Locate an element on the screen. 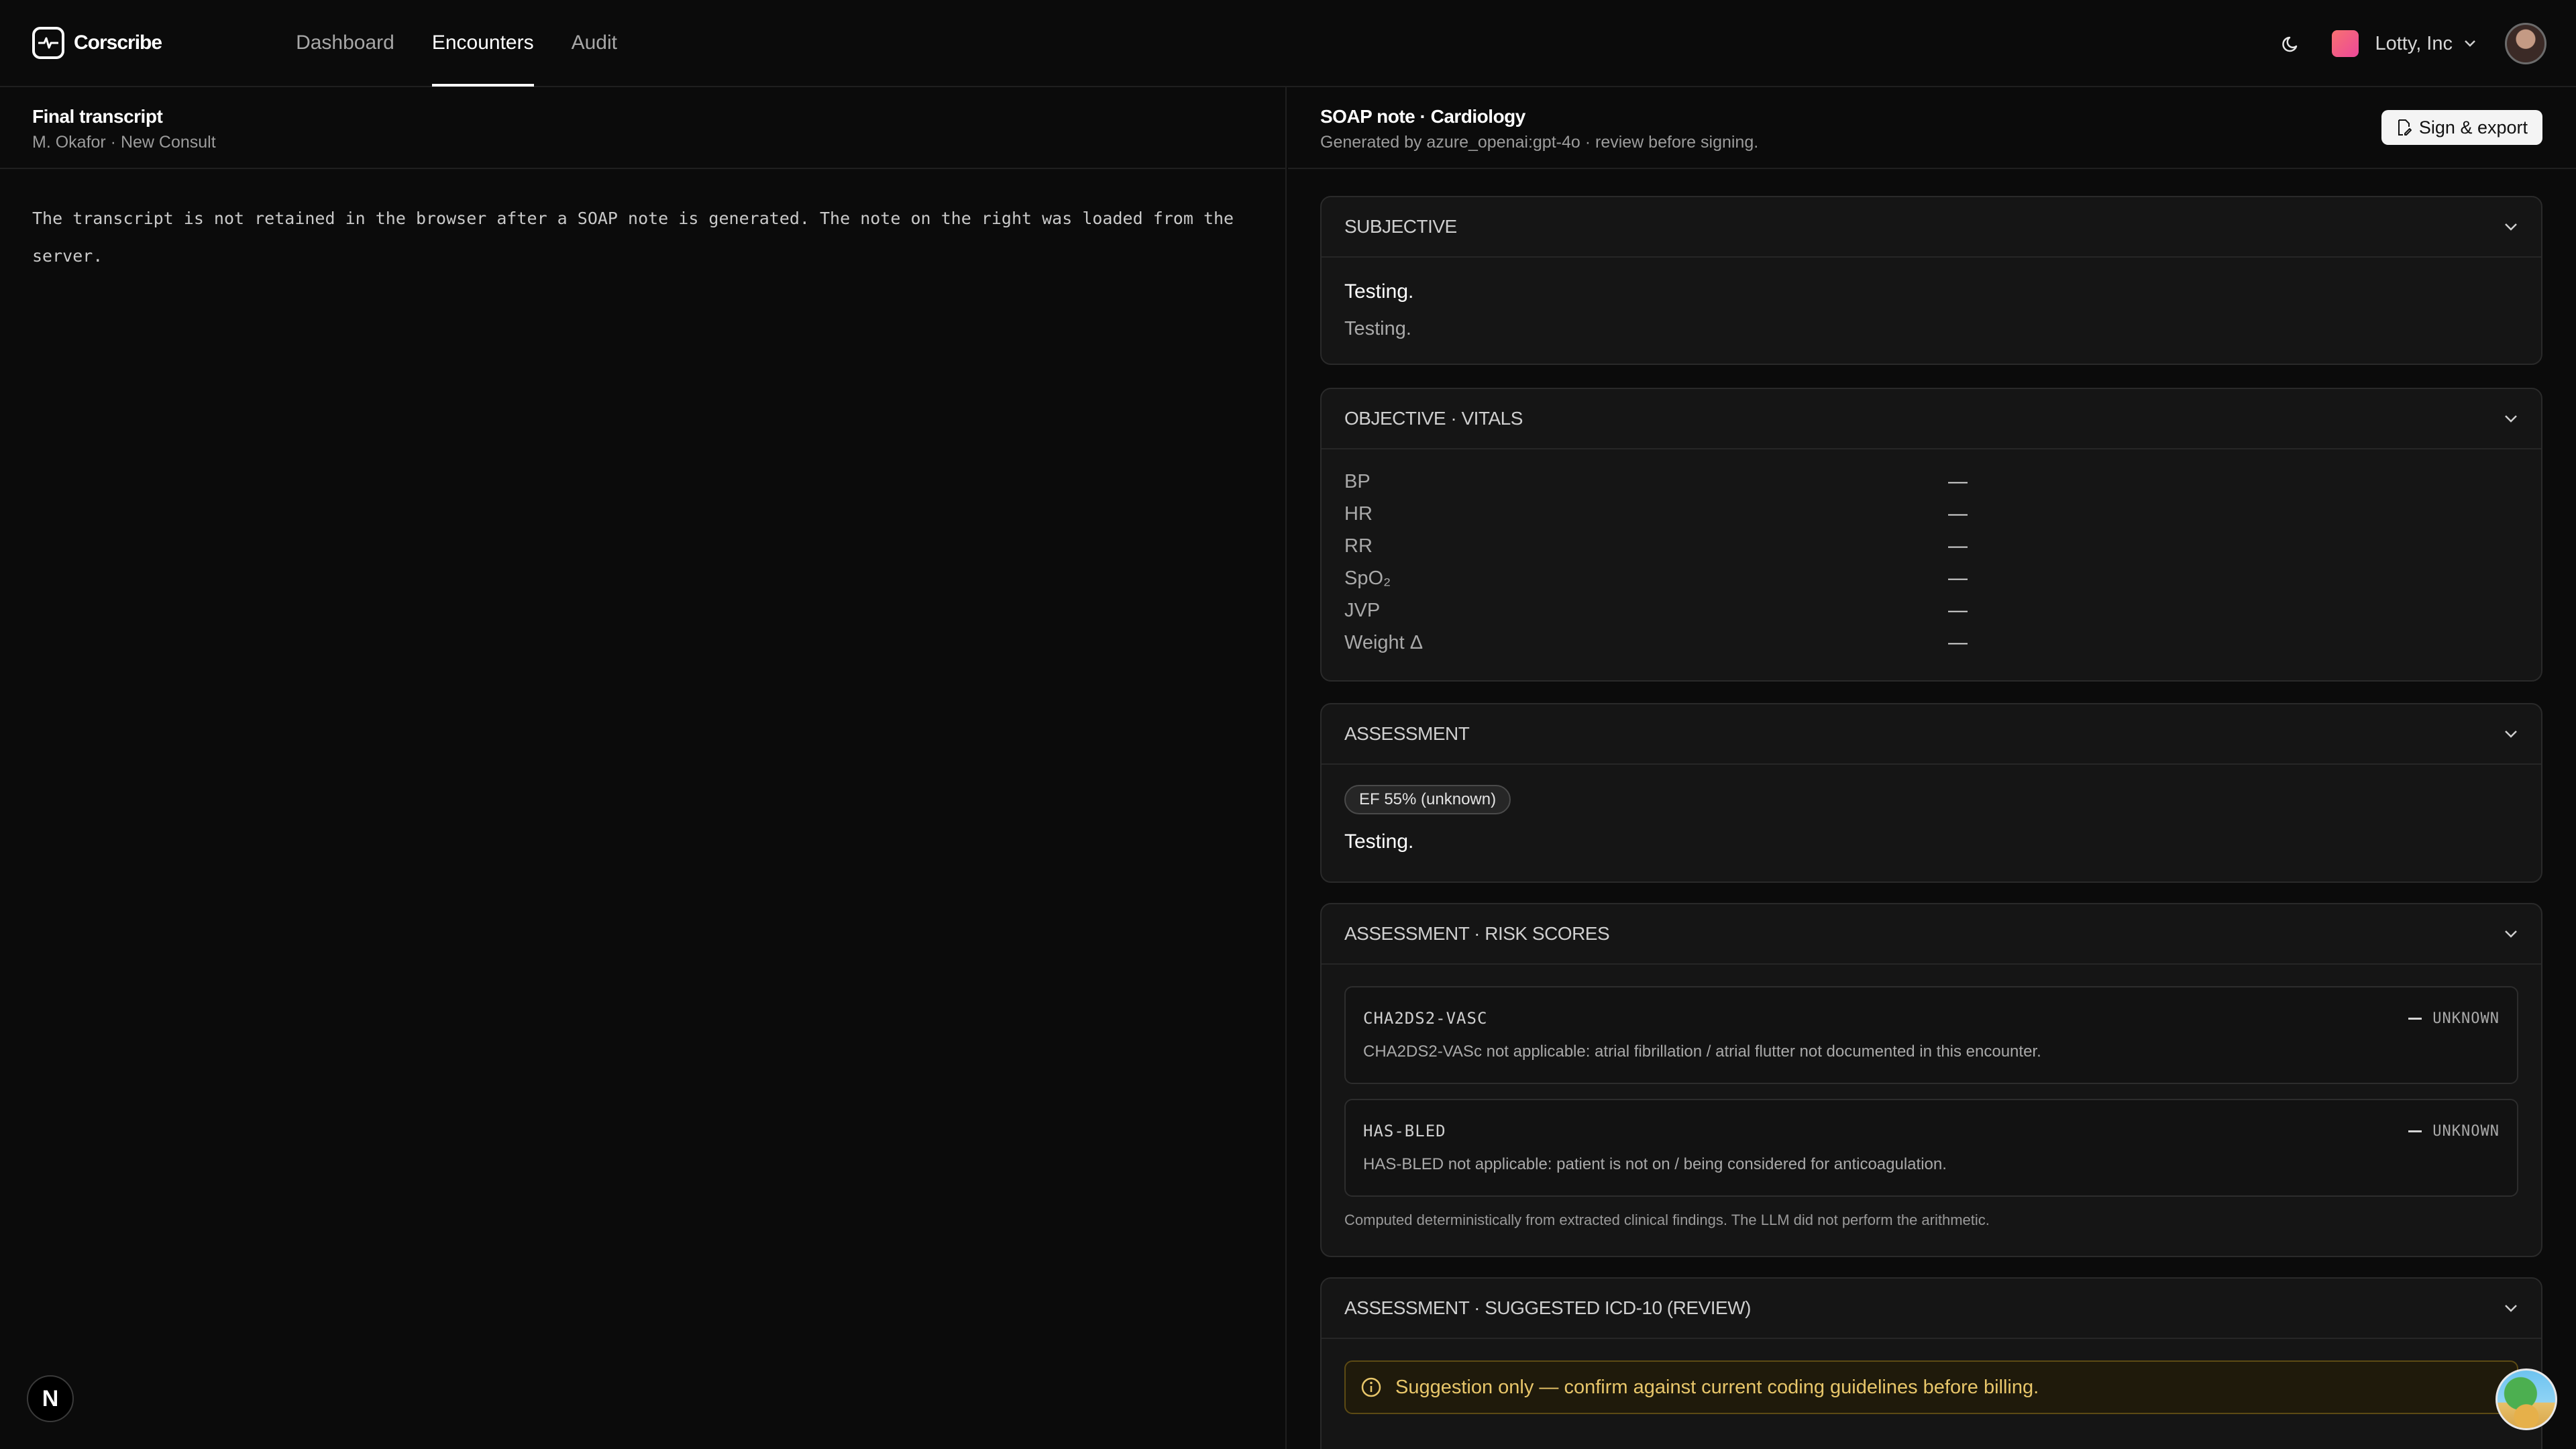 This screenshot has height=1449, width=2576. vital-name: HR is located at coordinates (1358, 513).